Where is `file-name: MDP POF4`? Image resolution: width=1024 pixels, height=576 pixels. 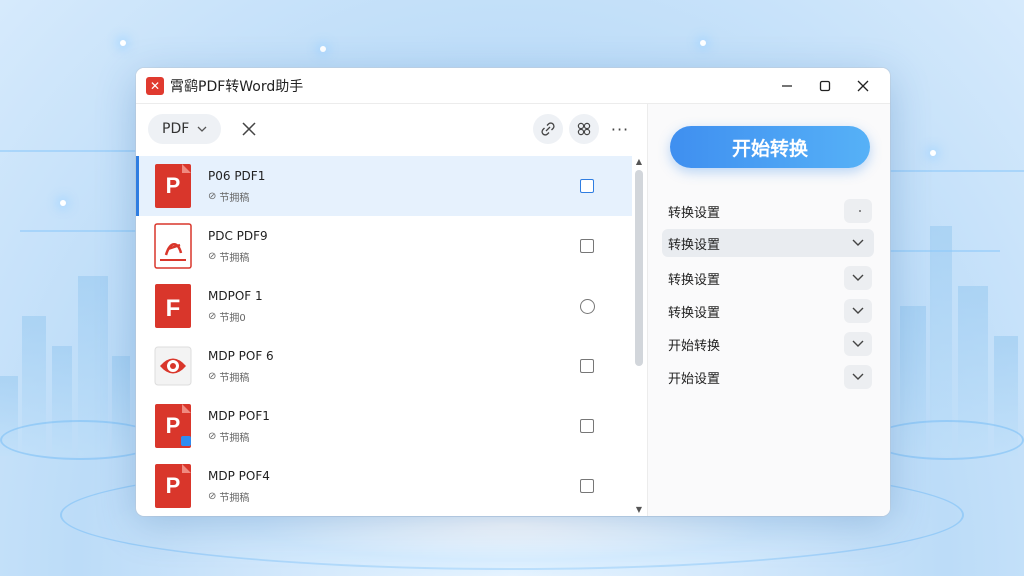 file-name: MDP POF4 is located at coordinates (239, 475).